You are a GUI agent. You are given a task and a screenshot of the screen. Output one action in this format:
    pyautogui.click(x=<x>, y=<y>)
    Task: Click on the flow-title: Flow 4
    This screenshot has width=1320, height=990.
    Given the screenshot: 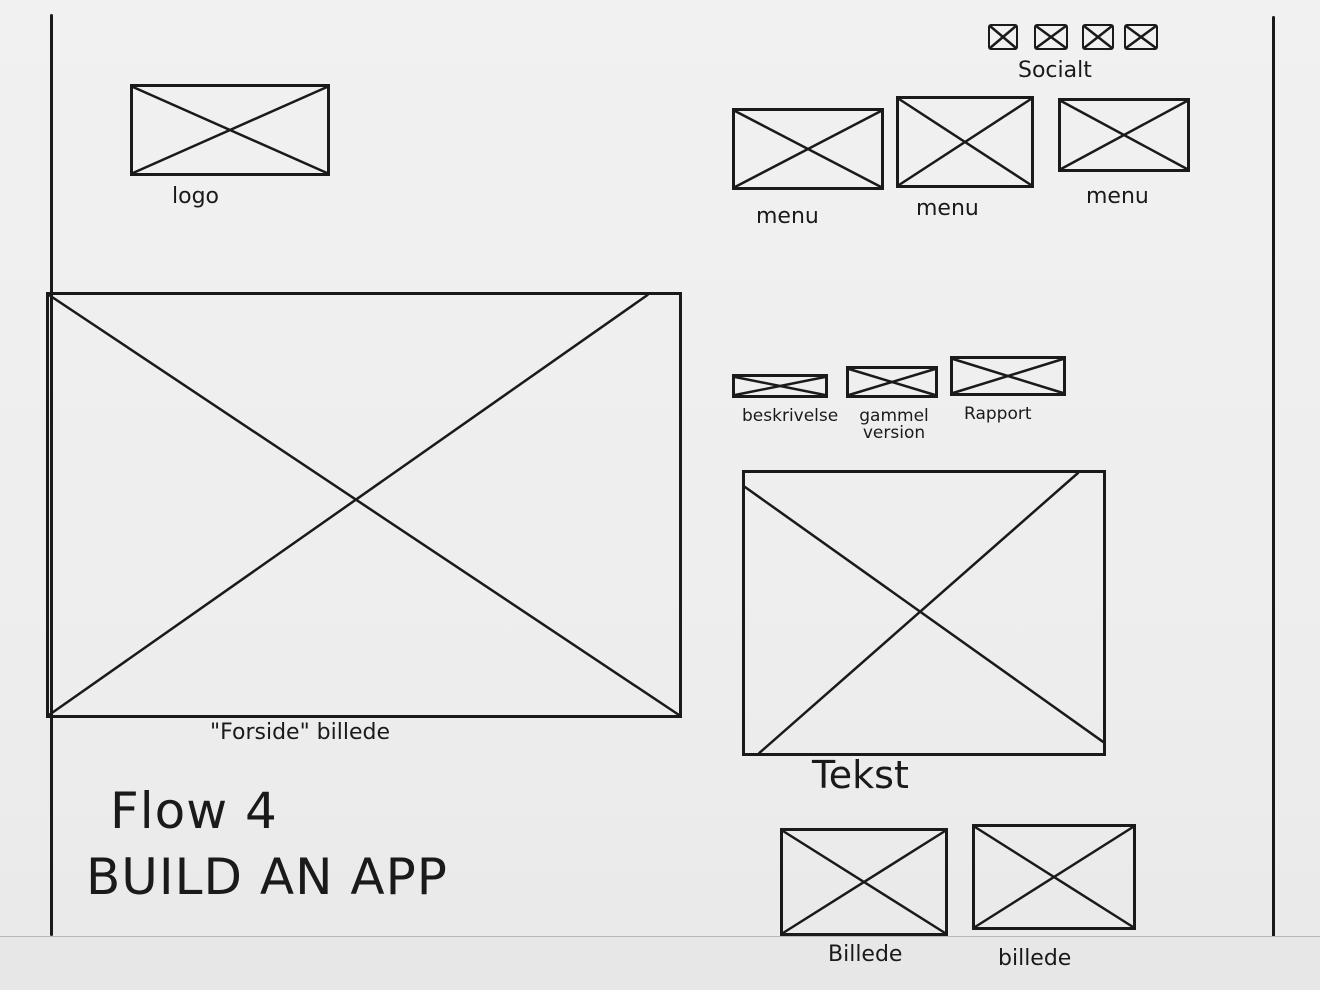 What is the action you would take?
    pyautogui.click(x=194, y=811)
    